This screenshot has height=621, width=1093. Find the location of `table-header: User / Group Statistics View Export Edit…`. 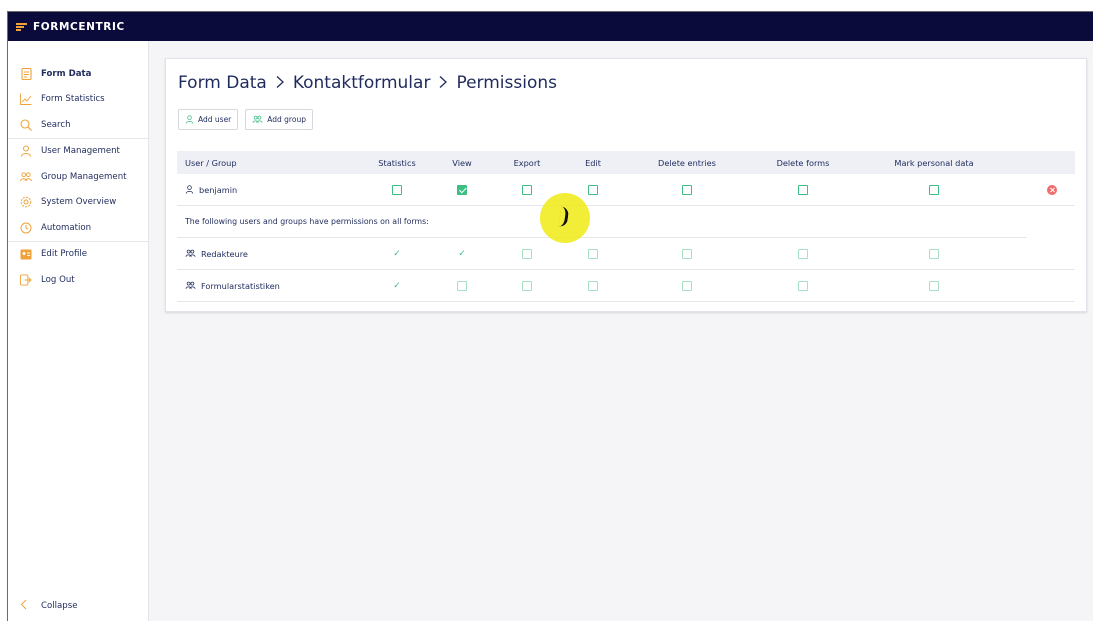

table-header: User / Group Statistics View Export Edit… is located at coordinates (626, 162).